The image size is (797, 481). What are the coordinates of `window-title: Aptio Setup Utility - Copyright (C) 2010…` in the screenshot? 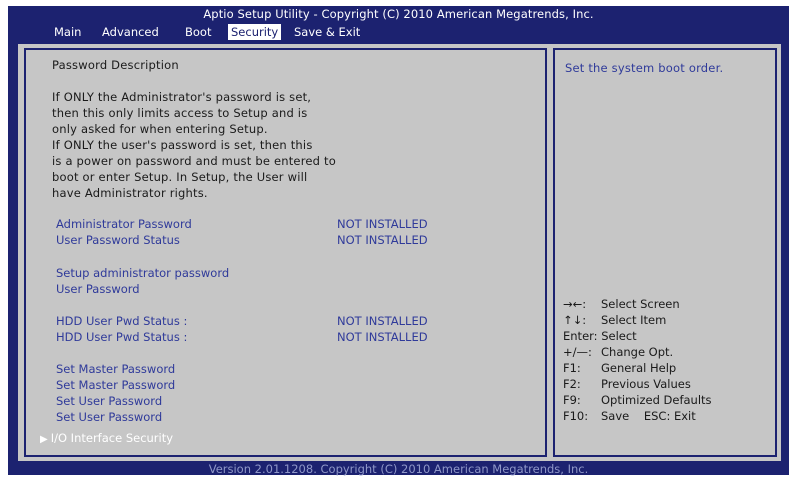 It's located at (398, 14).